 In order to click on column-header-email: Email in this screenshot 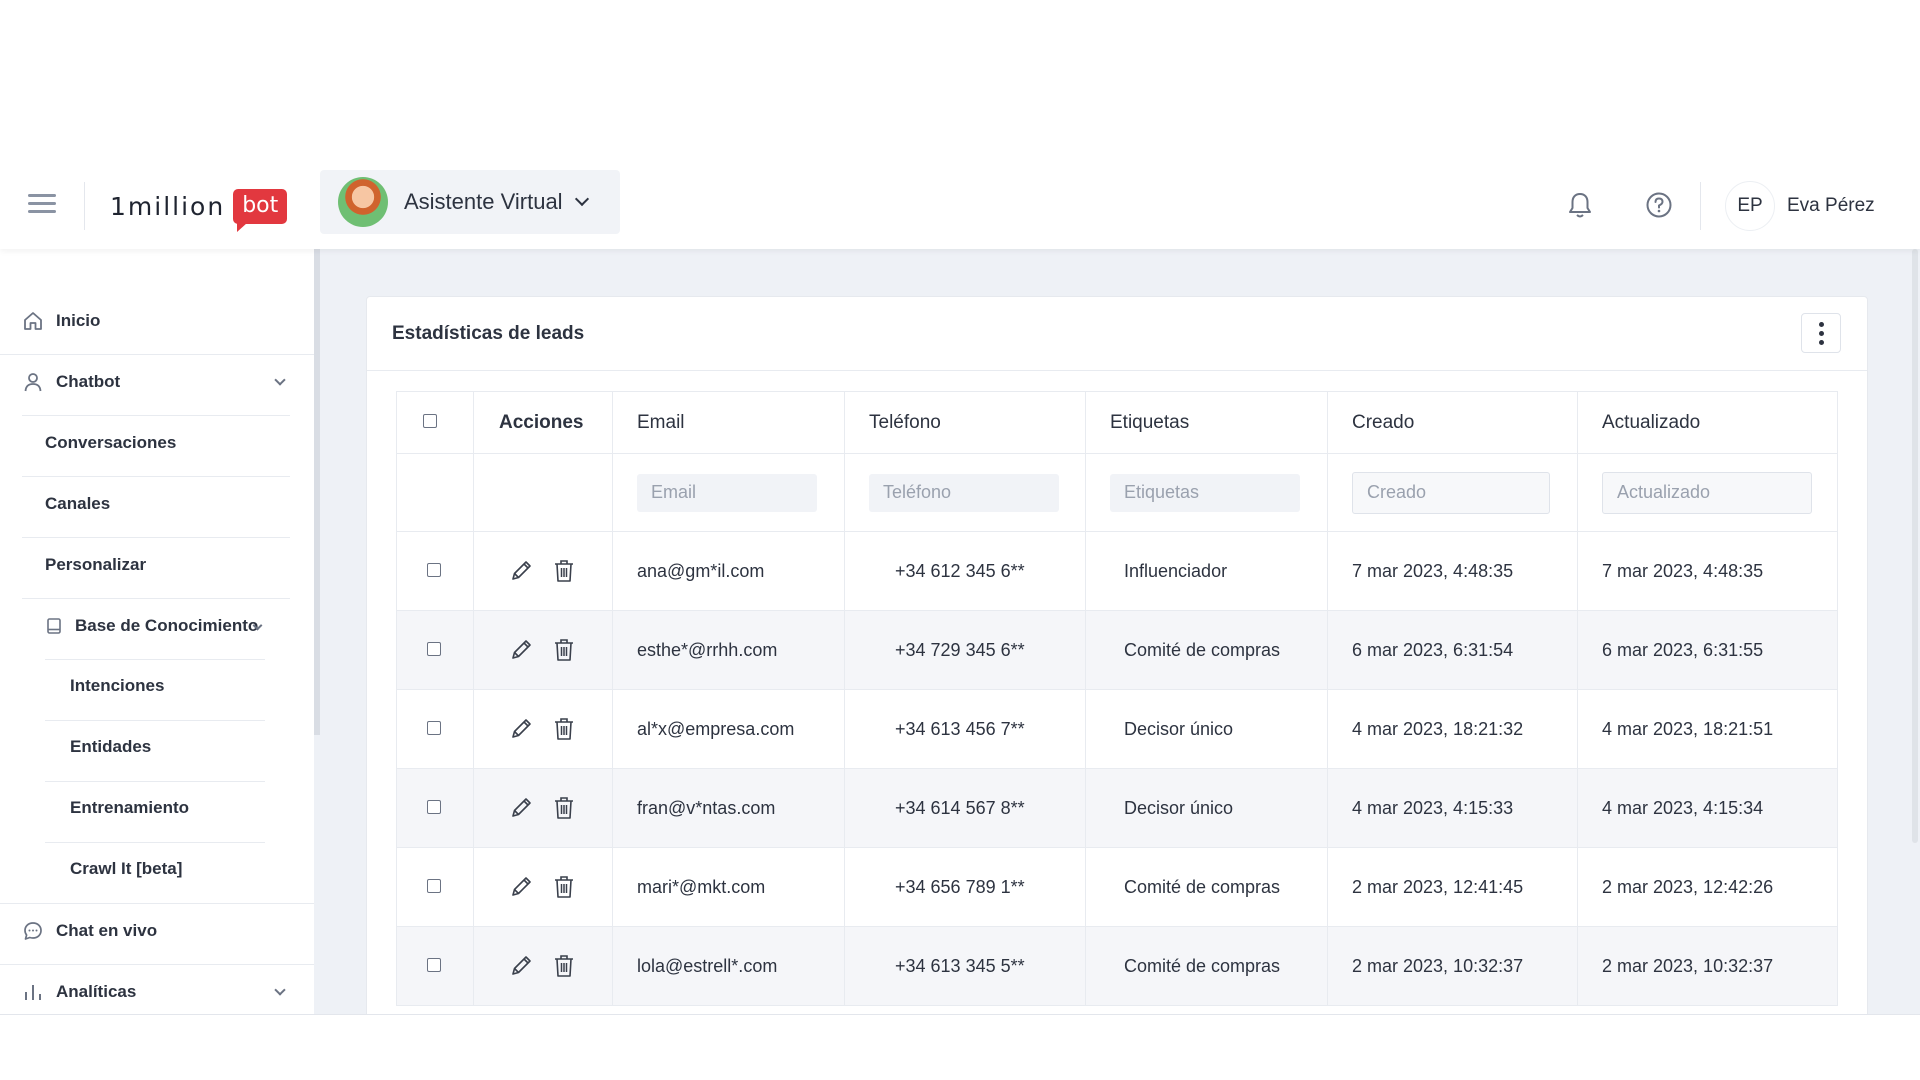, I will do `click(728, 422)`.